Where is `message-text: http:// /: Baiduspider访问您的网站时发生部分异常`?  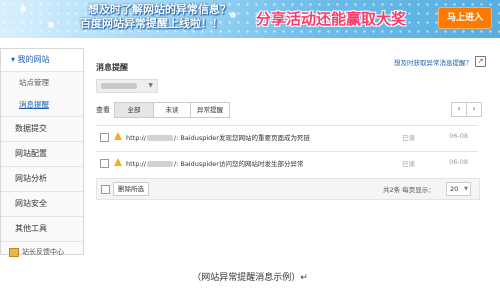 message-text: http:// /: Baiduspider访问您的网站时发生部分异常 is located at coordinates (214, 163).